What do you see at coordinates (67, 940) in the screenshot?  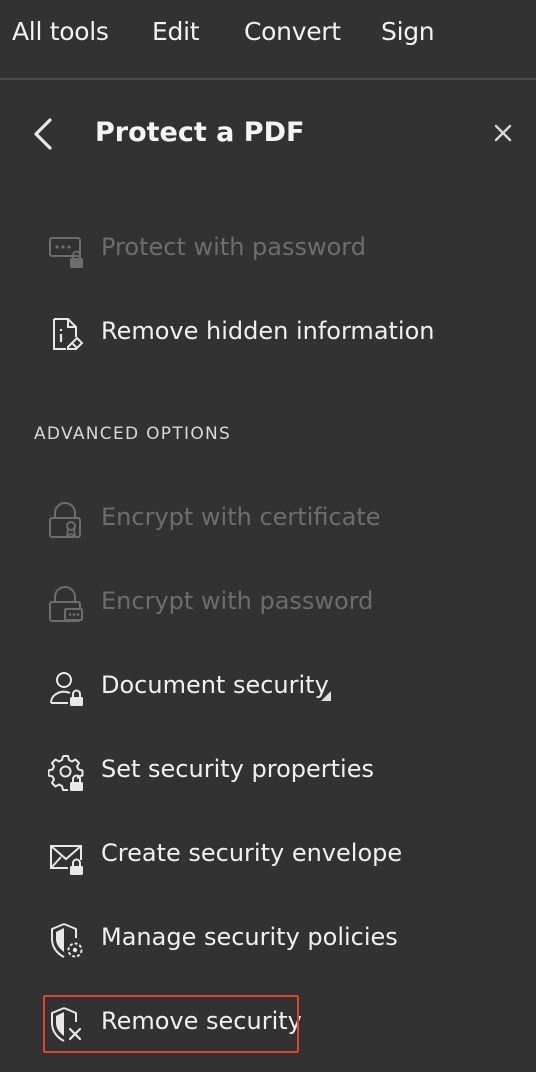 I see `shield-gear-icon` at bounding box center [67, 940].